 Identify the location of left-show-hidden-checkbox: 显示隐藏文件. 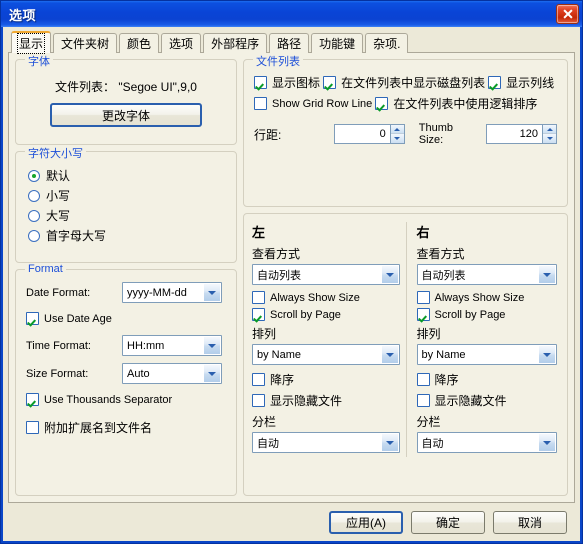
(326, 400).